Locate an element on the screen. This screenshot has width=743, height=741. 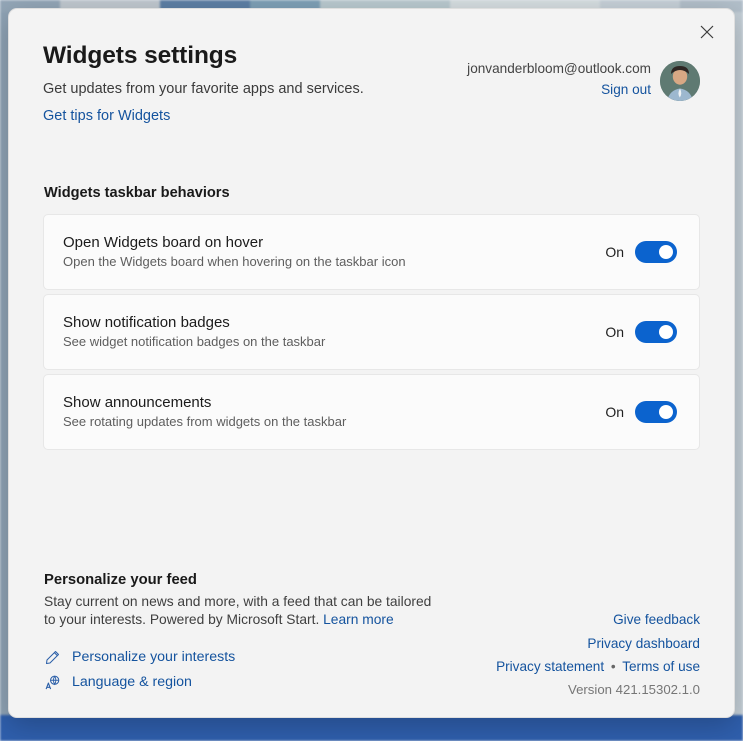
account-text: jonvanderbloom@outlook.com Sign out is located at coordinates (559, 80).